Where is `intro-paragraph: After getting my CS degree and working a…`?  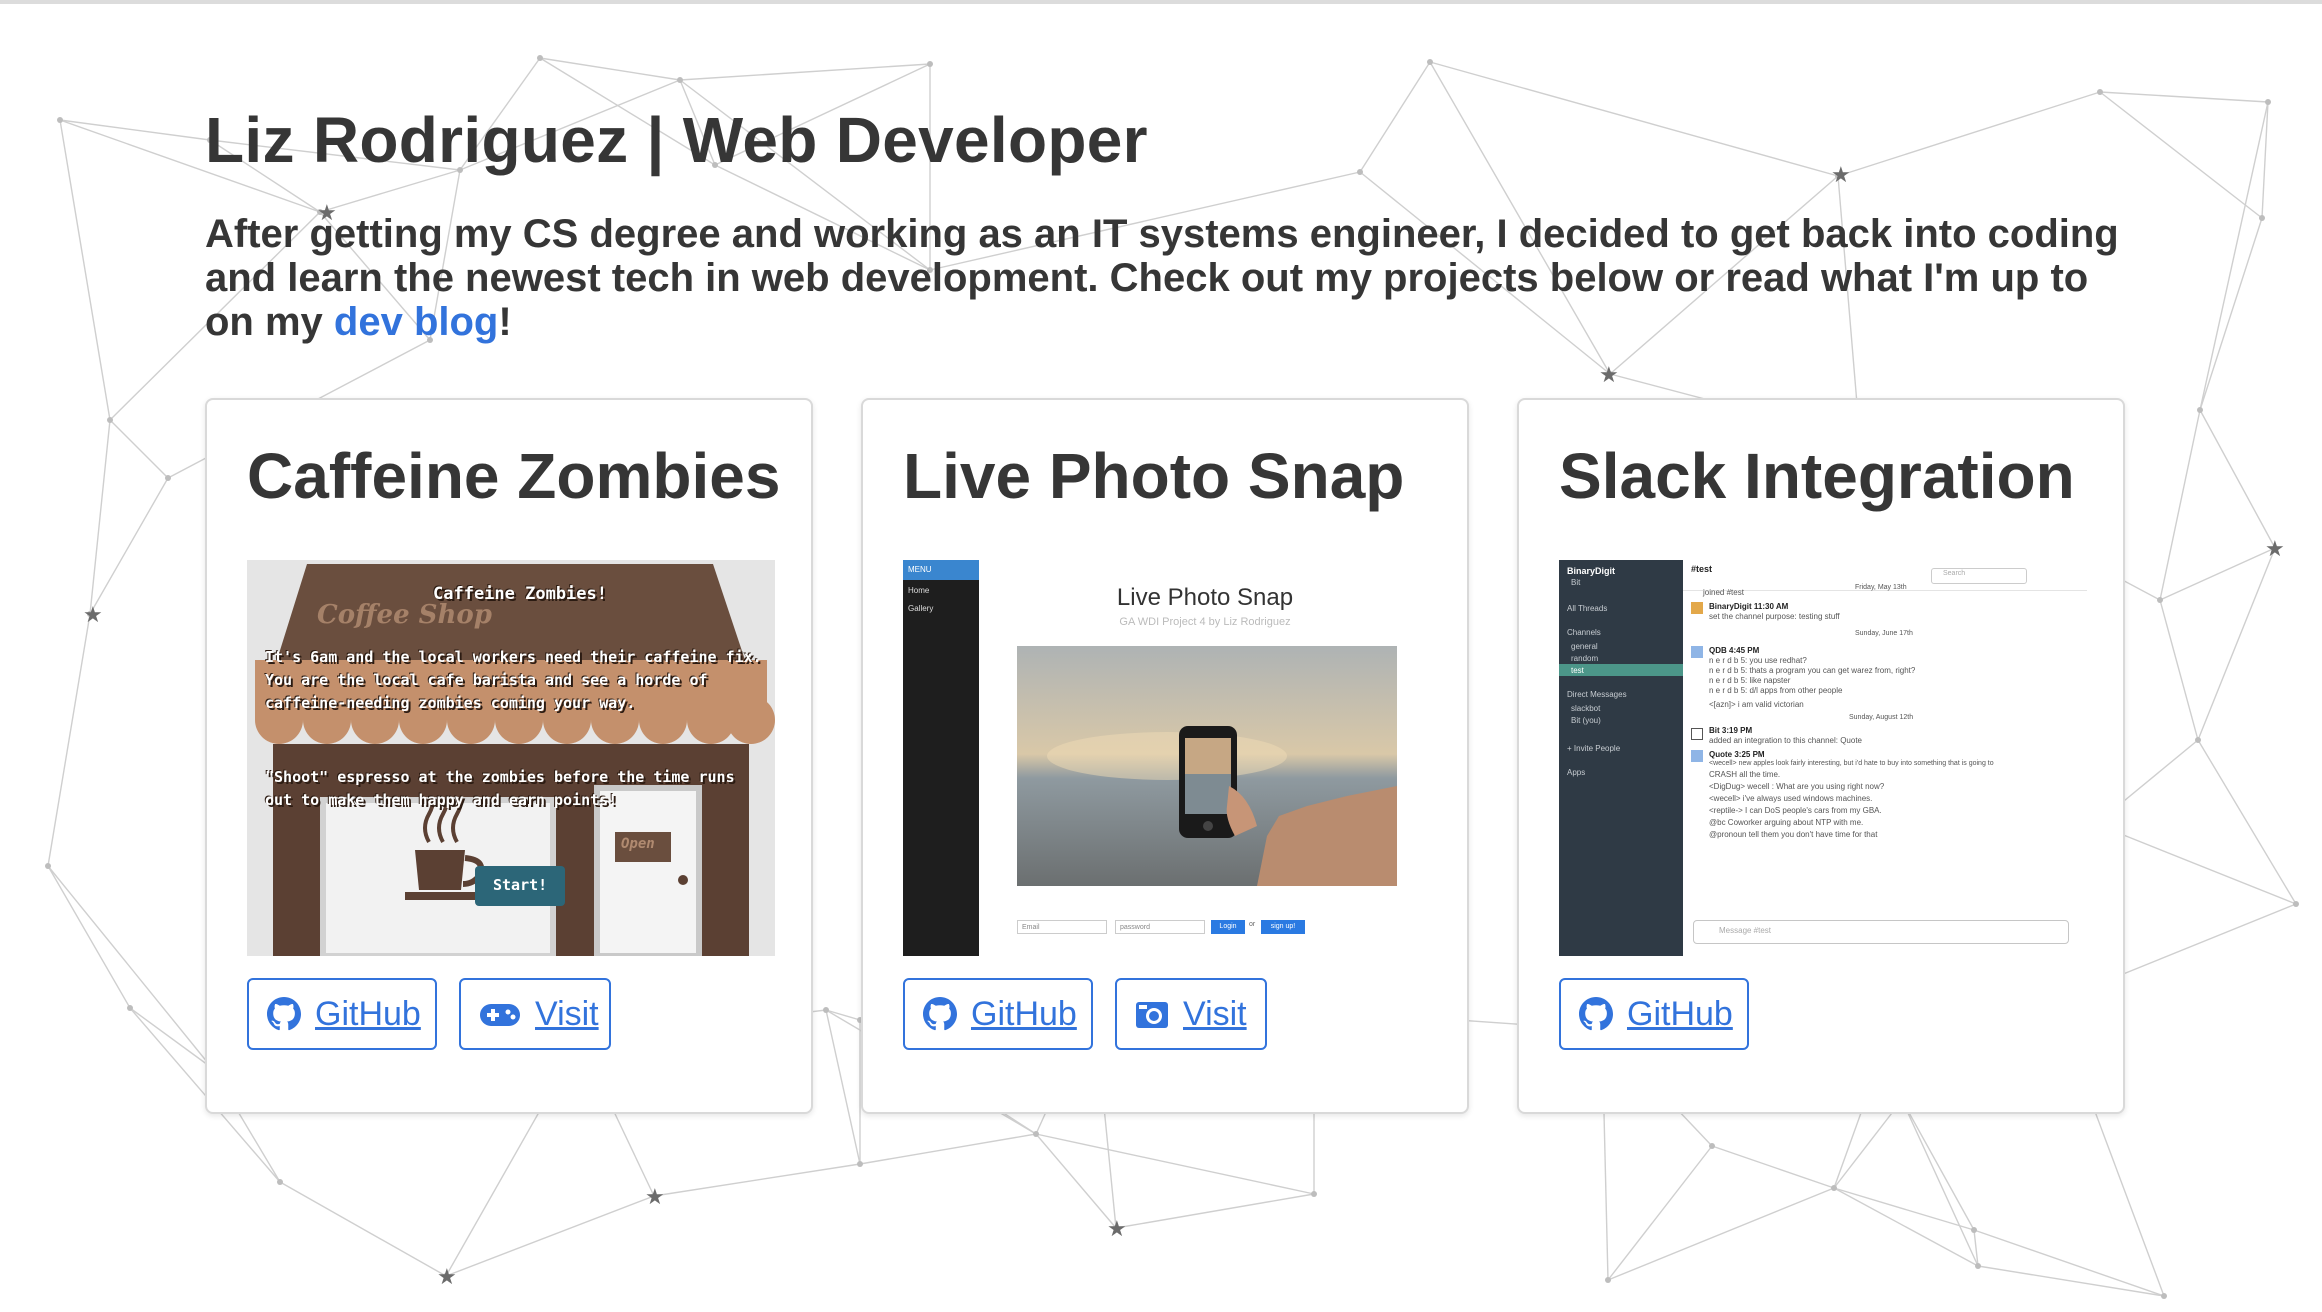
intro-paragraph: After getting my CS degree and working a… is located at coordinates (1165, 278).